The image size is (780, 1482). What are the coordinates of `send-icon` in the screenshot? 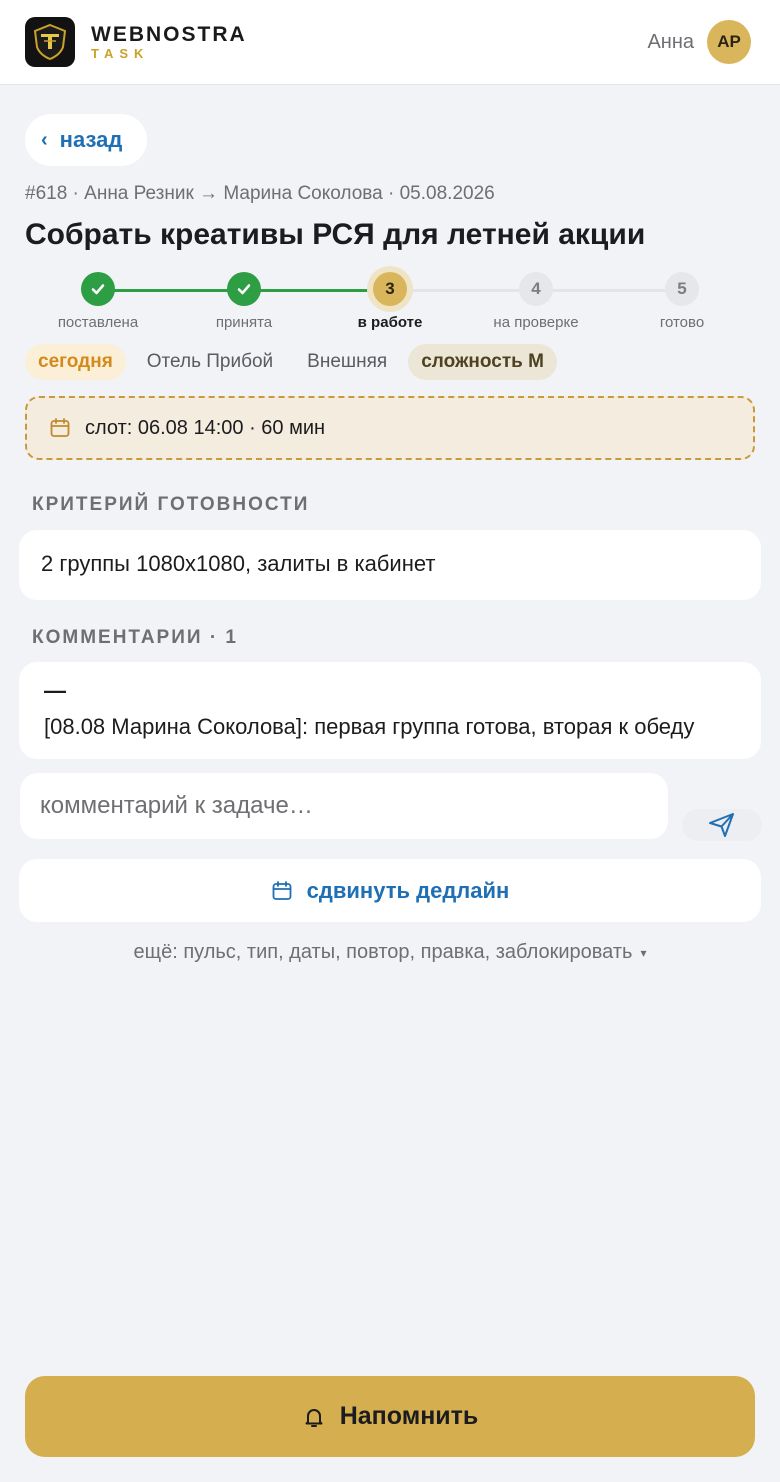 It's located at (721, 825).